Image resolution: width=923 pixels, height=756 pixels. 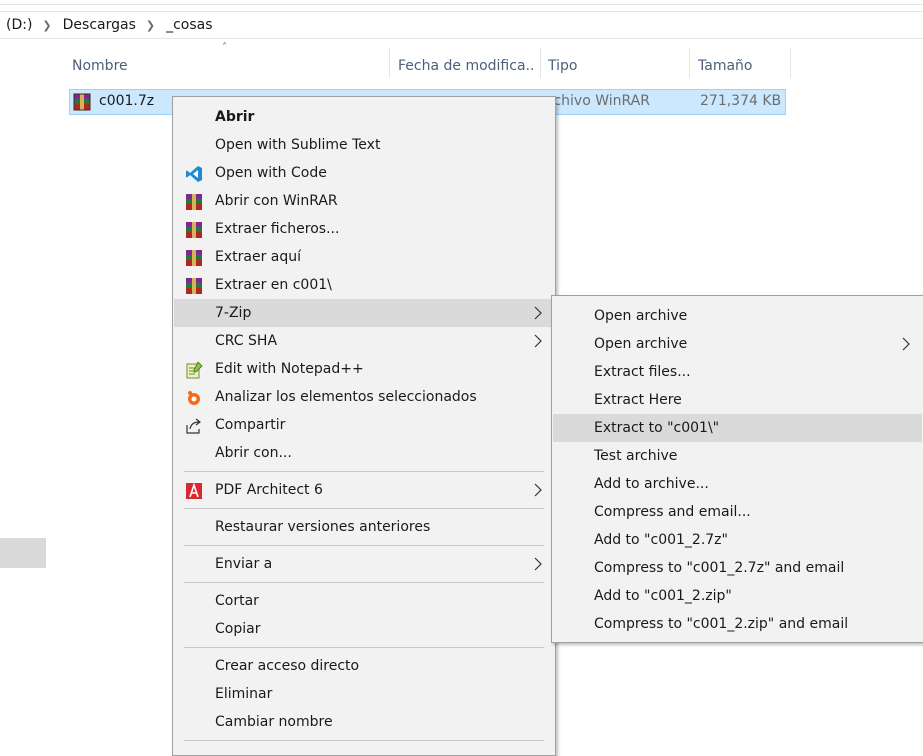 I want to click on submenu-item-open-archive-more: Open archive, so click(x=737, y=344).